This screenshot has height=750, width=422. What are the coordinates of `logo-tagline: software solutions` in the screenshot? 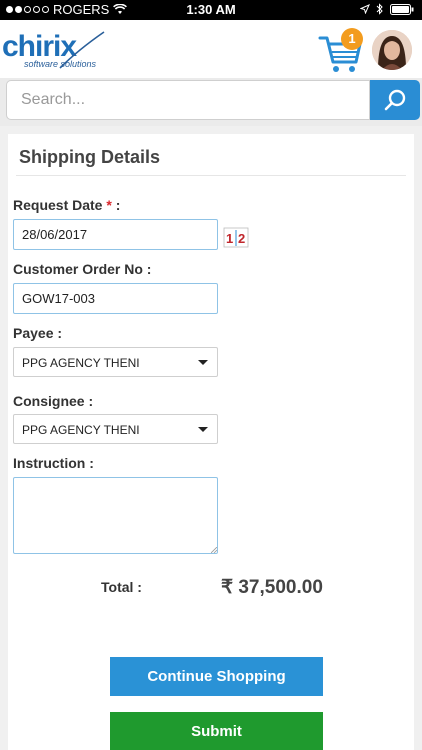 It's located at (60, 64).